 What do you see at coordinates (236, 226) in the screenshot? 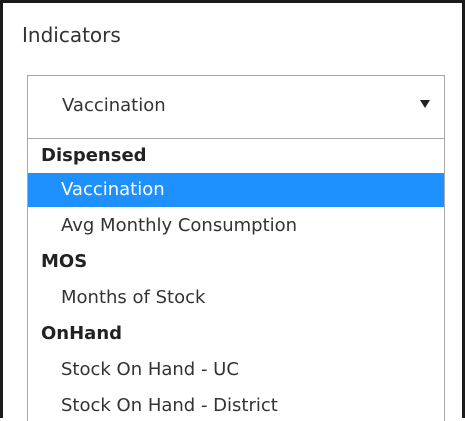
I see `option-avg-monthly-consumption: Avg Monthly Consumption` at bounding box center [236, 226].